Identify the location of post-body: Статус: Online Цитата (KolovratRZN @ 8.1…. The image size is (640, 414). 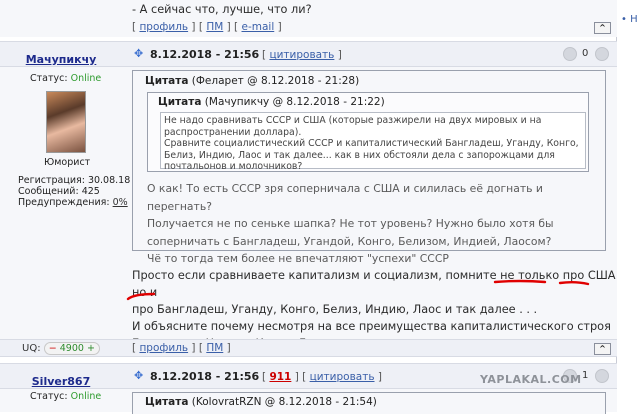
(308, 401).